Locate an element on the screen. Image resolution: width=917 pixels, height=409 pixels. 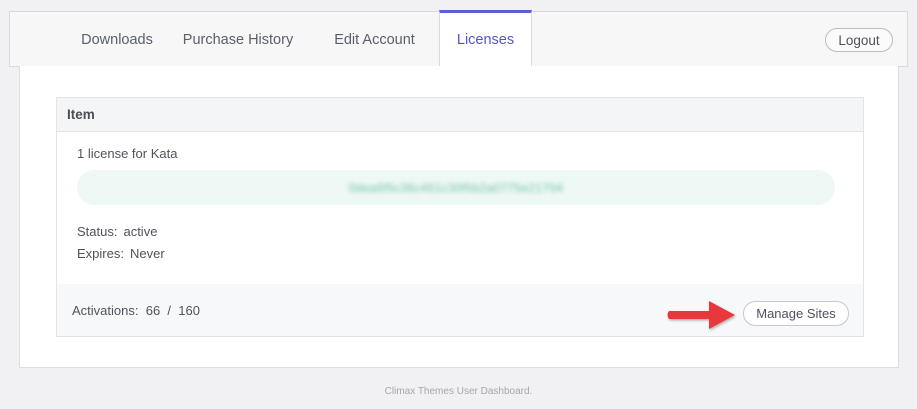
license-expires: Expires: Never is located at coordinates (121, 253).